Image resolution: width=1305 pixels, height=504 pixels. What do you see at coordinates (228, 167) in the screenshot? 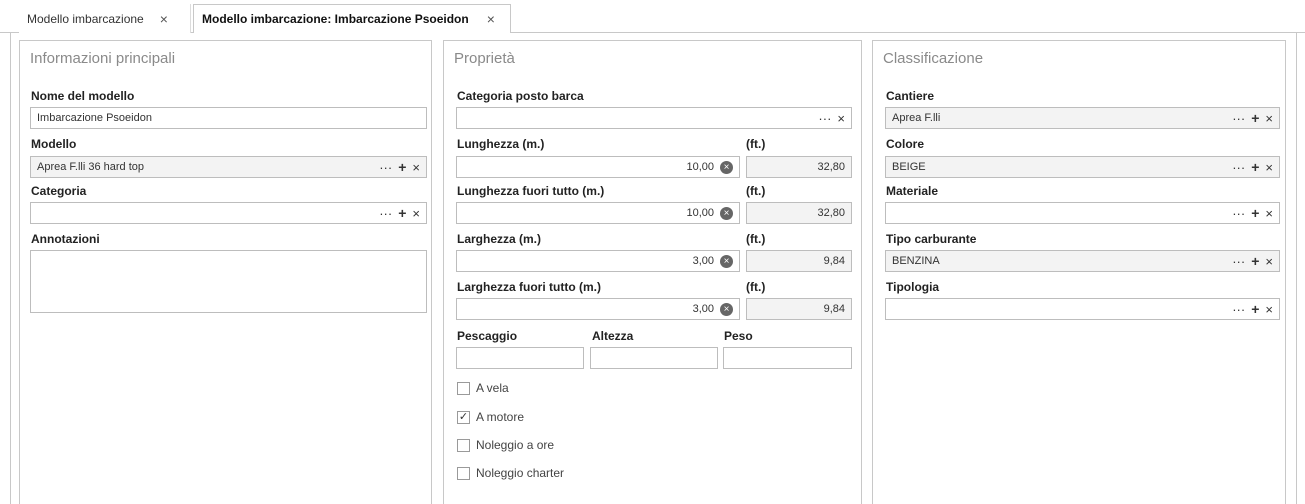
I see `modello-field: Aprea F.lli 36 hard top ··· + ×` at bounding box center [228, 167].